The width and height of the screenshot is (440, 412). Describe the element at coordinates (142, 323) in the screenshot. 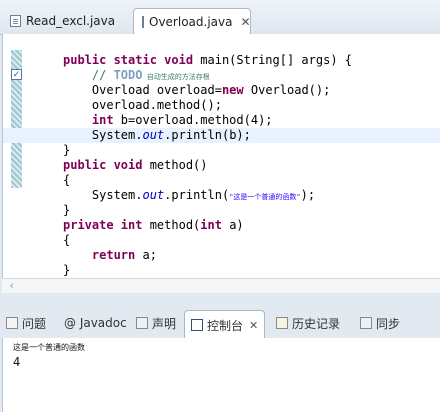

I see `declaration-icon` at that location.